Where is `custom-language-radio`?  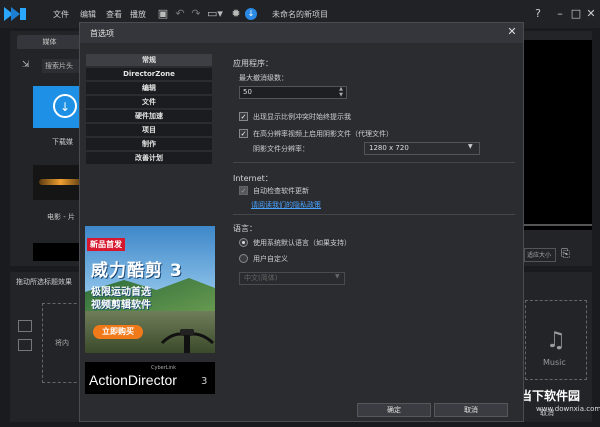 custom-language-radio is located at coordinates (243, 258).